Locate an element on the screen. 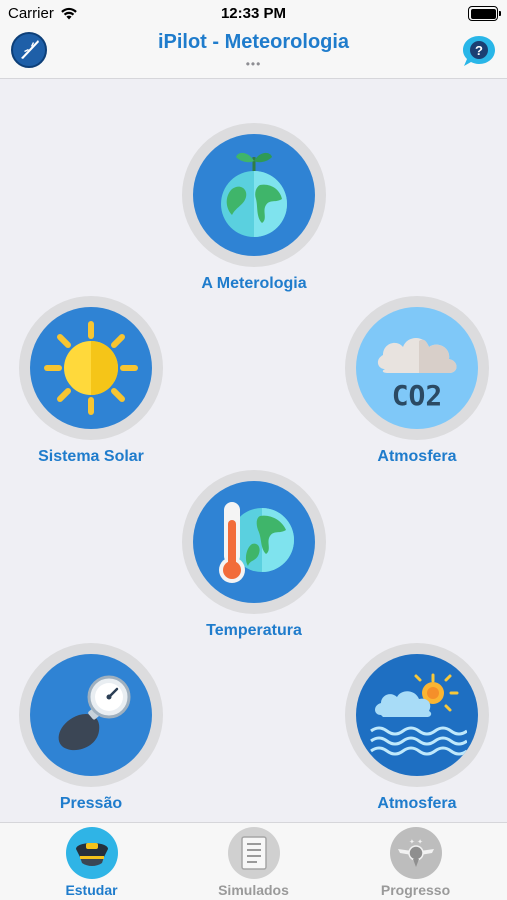 The height and width of the screenshot is (900, 507). topic-atmosfera: CO2 Atmosfera is located at coordinates (417, 381).